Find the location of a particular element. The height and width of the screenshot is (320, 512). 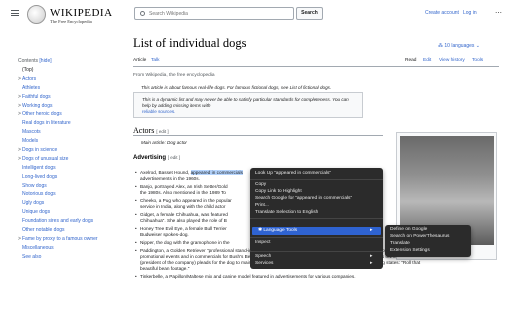

section-heading-advertising: Advertising [ edit ] is located at coordinates (156, 158).